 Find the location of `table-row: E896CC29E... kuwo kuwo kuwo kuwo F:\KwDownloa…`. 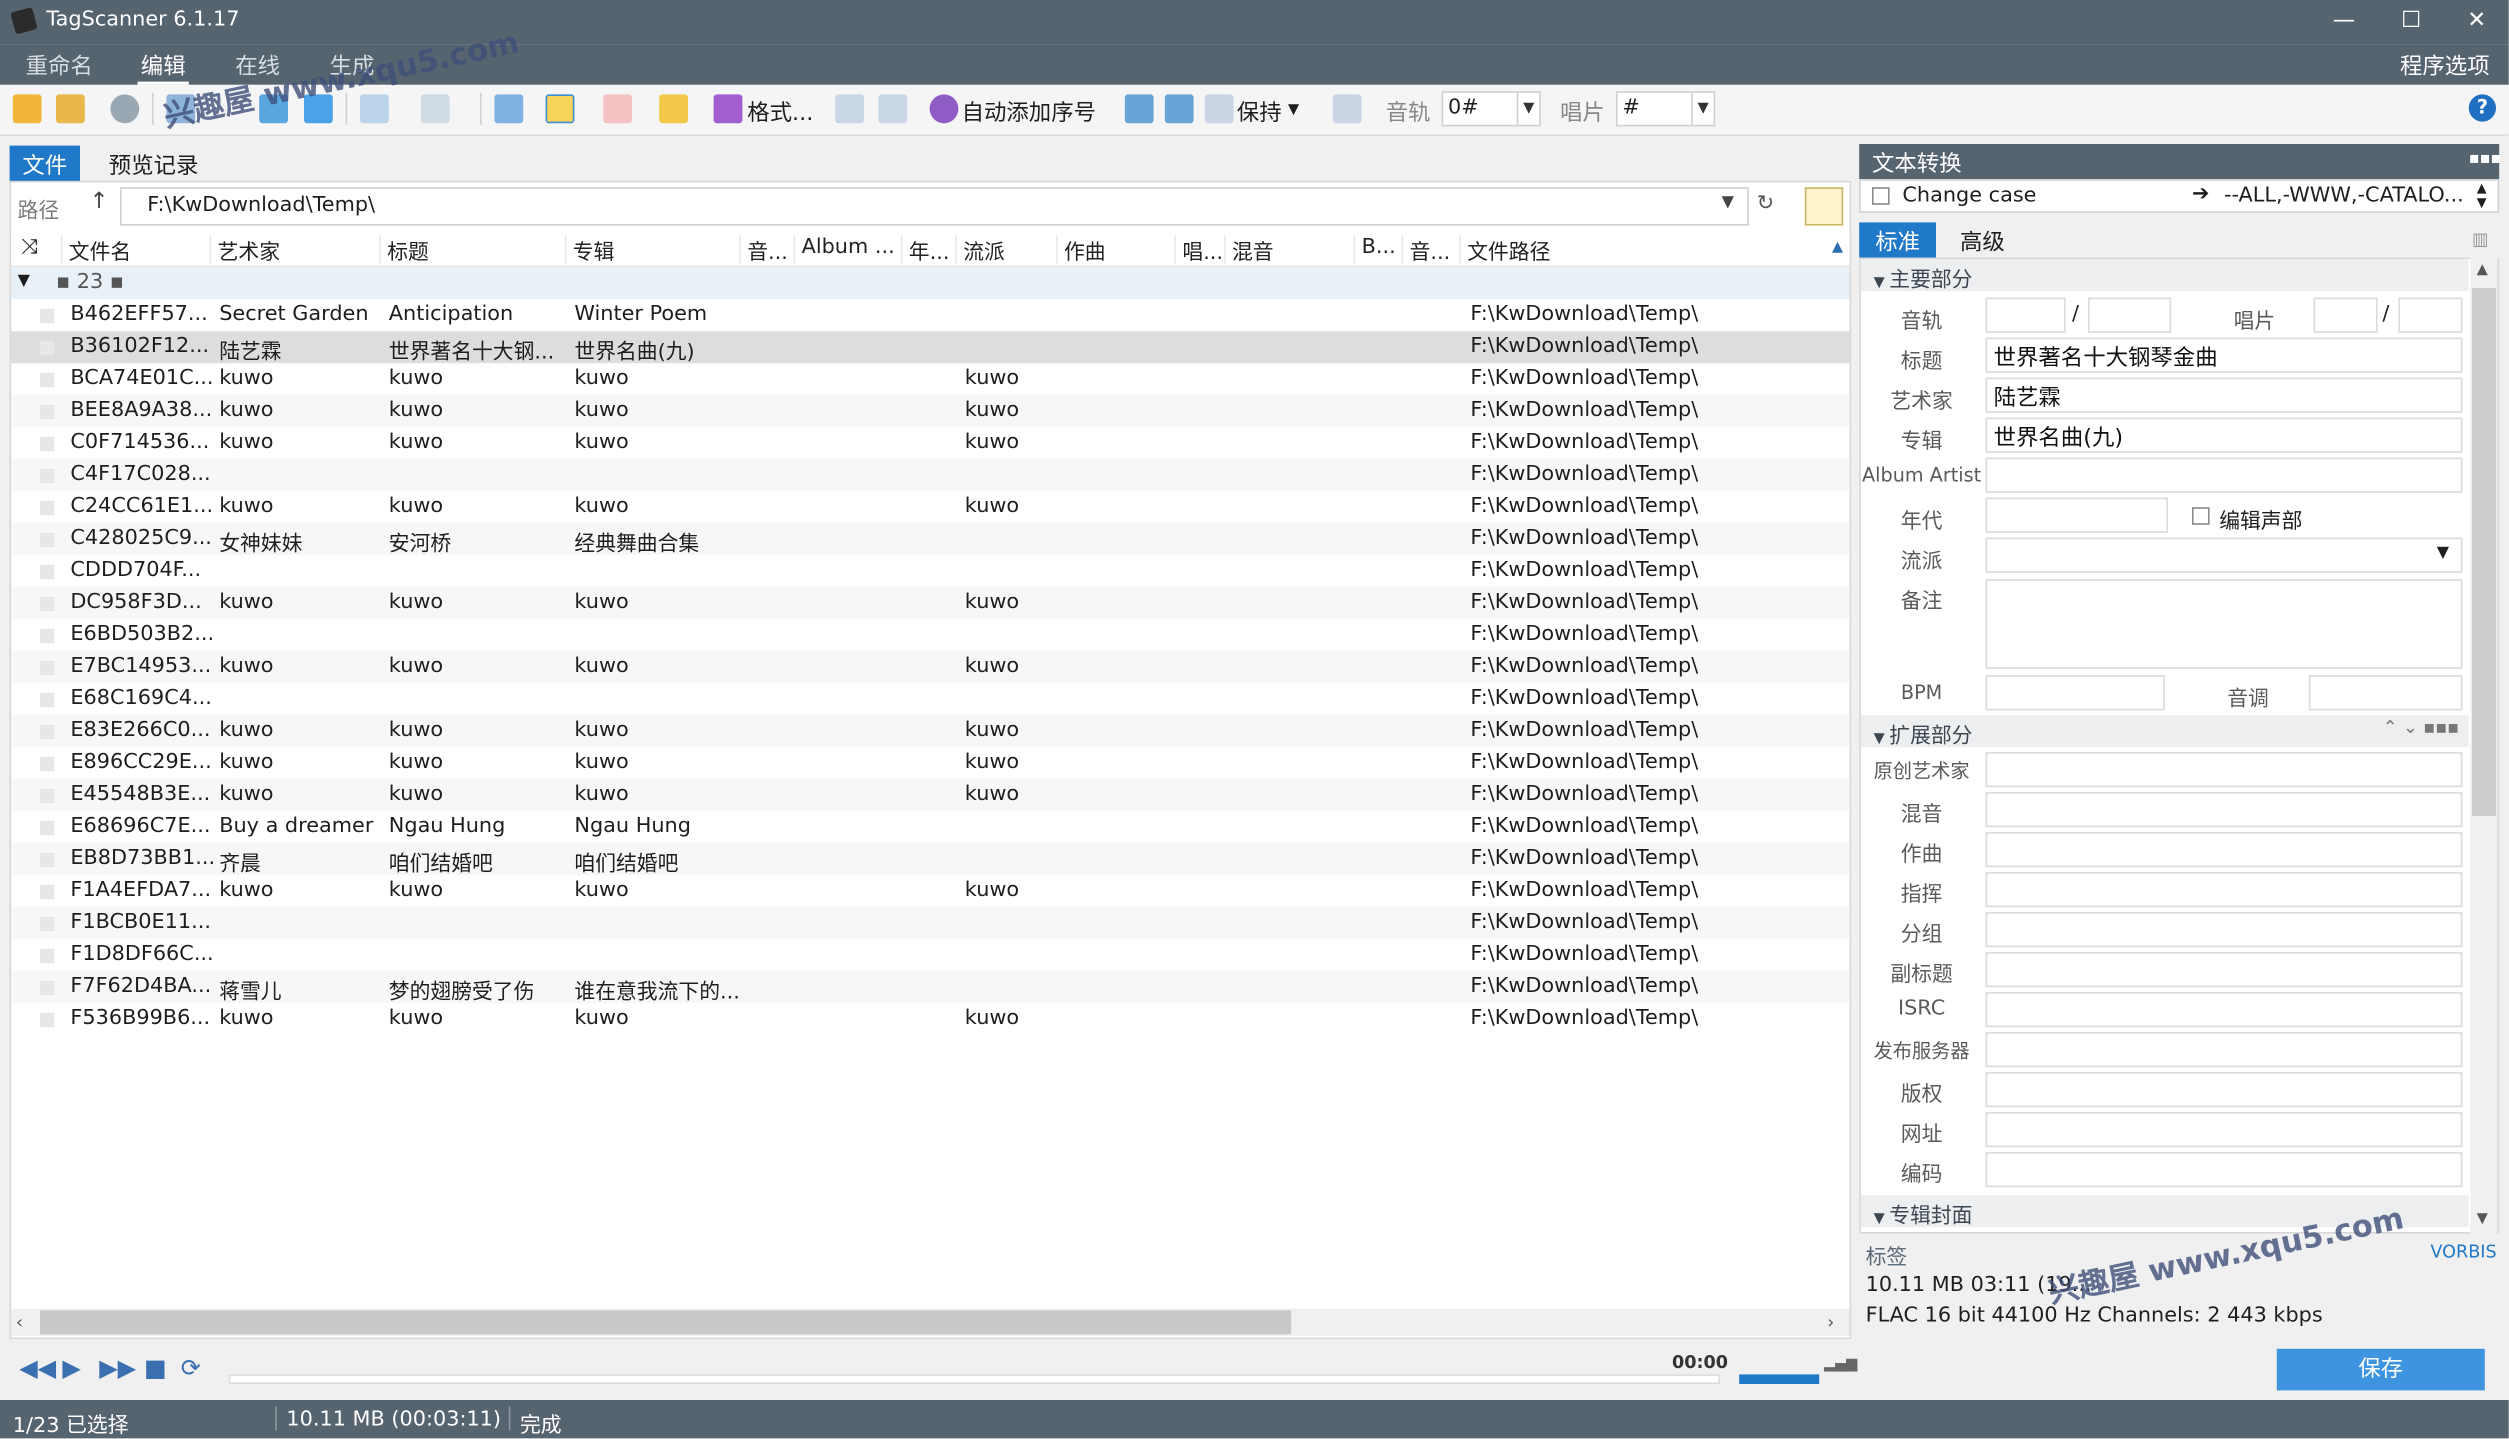

table-row: E896CC29E... kuwo kuwo kuwo kuwo F:\KwDownloa… is located at coordinates (930, 763).